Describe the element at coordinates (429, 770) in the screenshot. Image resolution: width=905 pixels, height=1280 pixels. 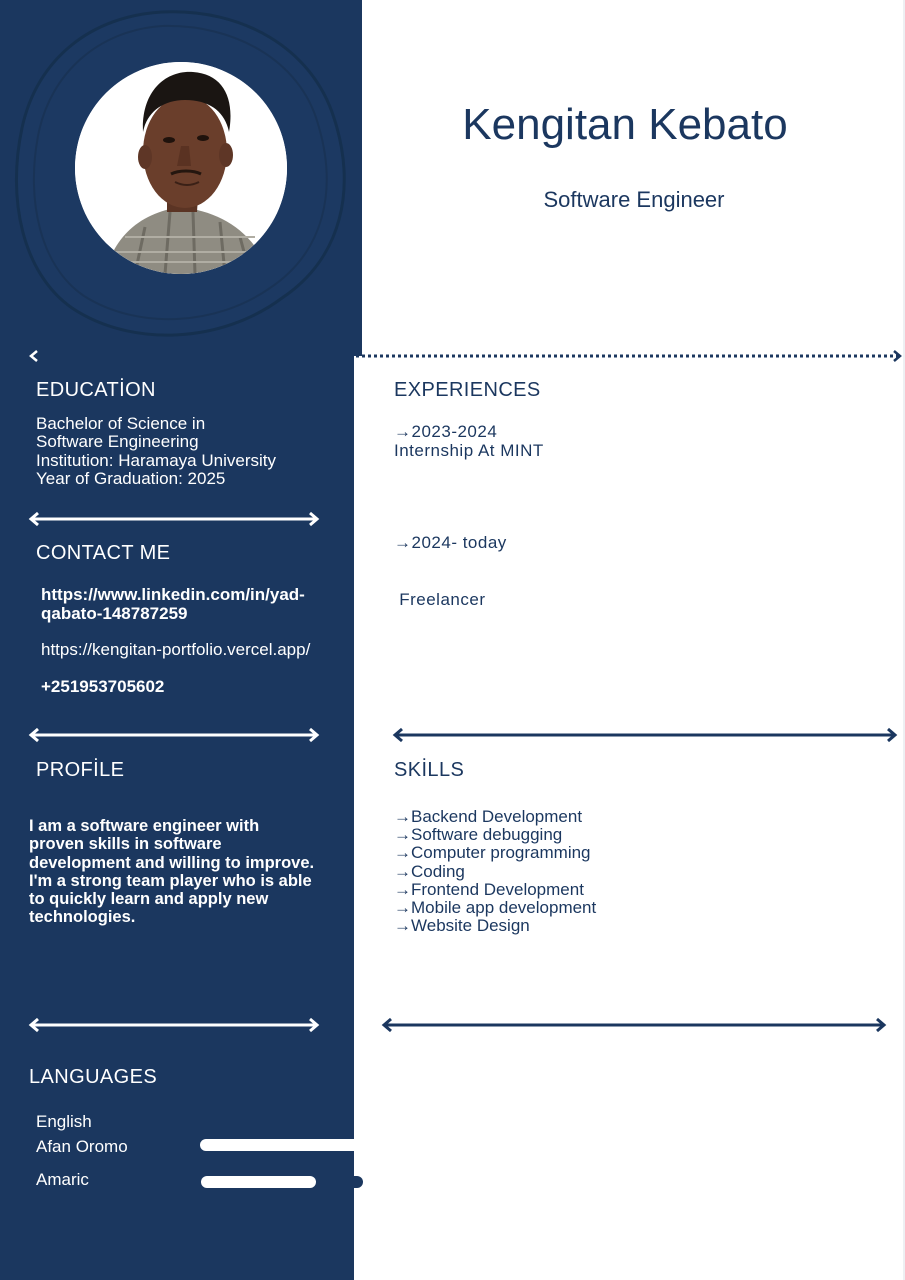
I see `skills-heading: SKİLLS` at that location.